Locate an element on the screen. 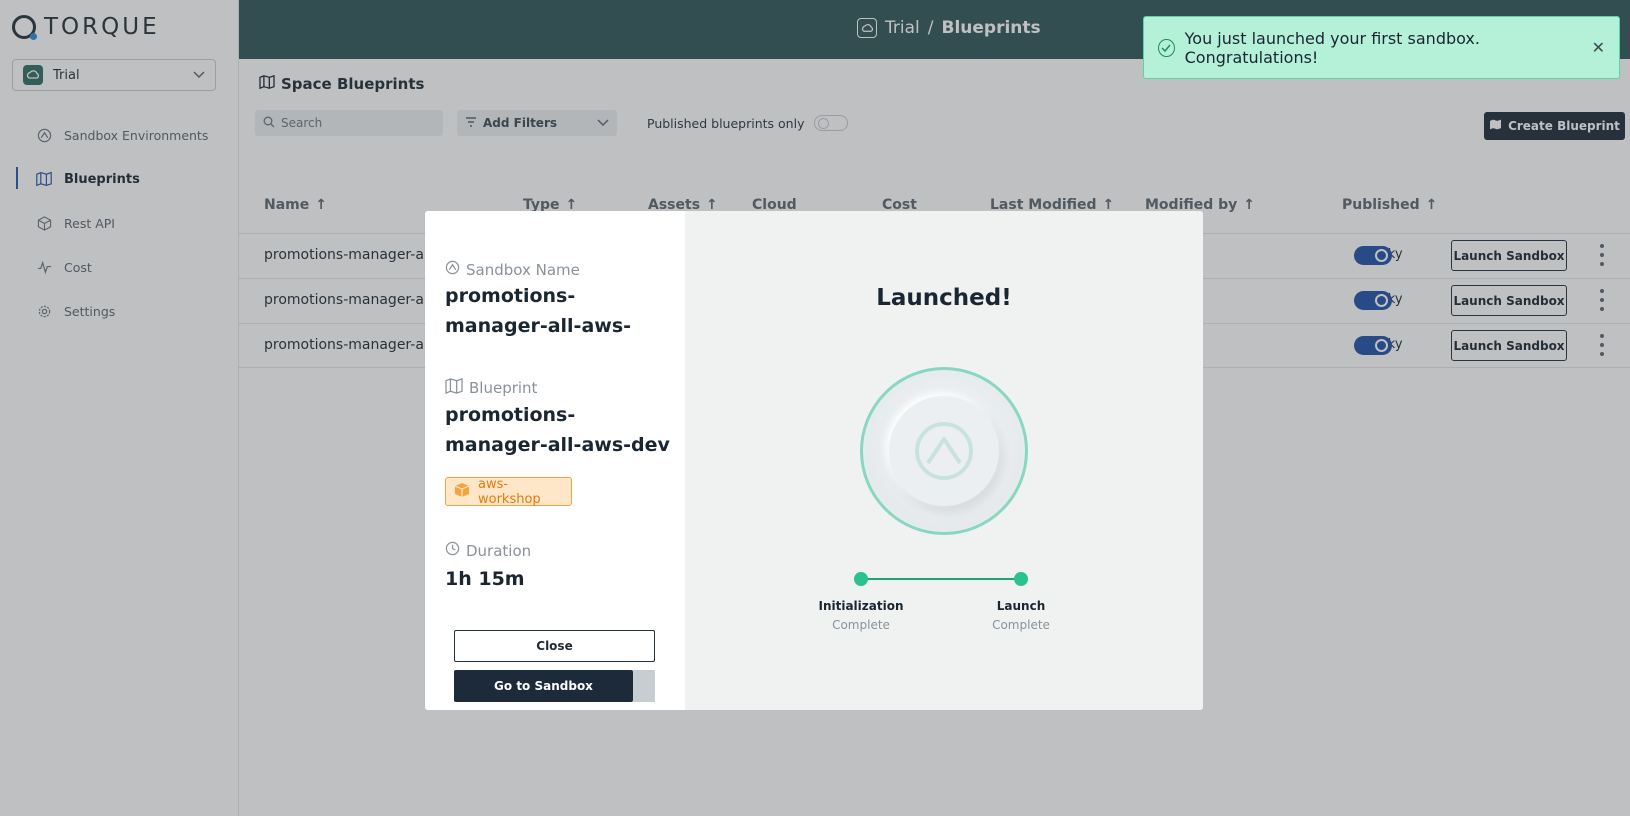 The width and height of the screenshot is (1630, 816). clock-icon is located at coordinates (452, 550).